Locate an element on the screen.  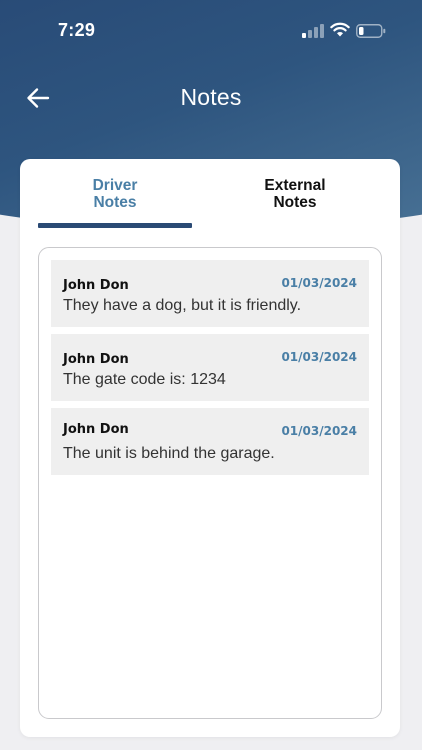
note-text: The gate code is: 1234 is located at coordinates (144, 379).